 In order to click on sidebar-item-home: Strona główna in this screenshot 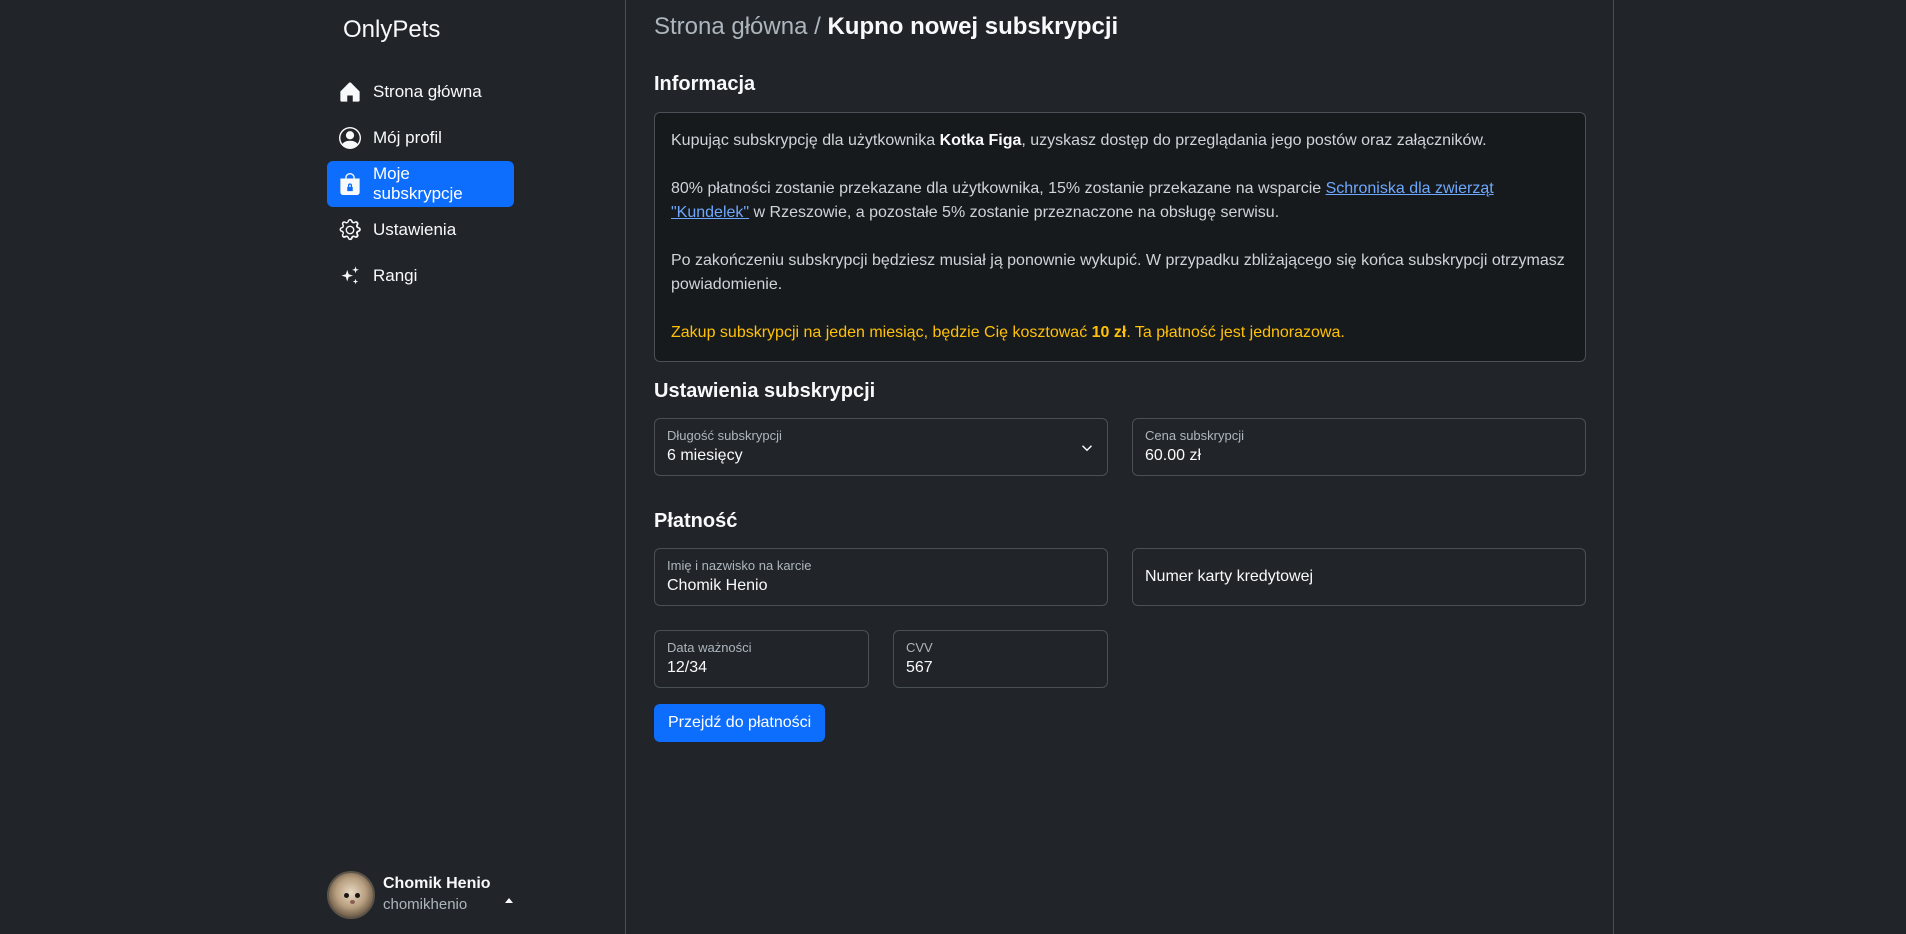, I will do `click(420, 92)`.